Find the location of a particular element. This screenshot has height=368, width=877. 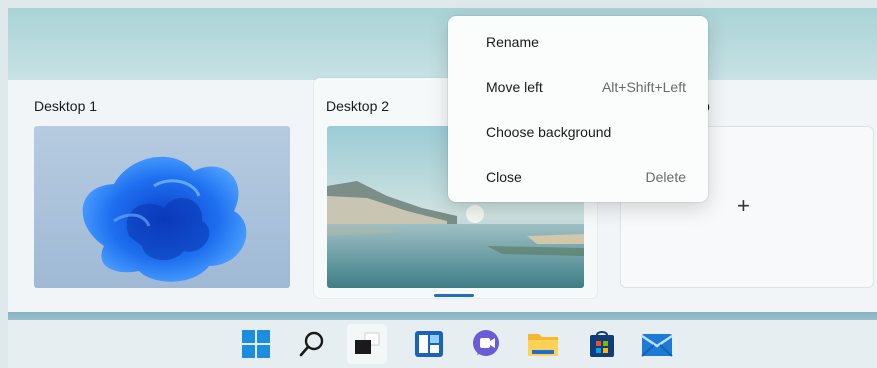

plus-icon: + is located at coordinates (743, 205).